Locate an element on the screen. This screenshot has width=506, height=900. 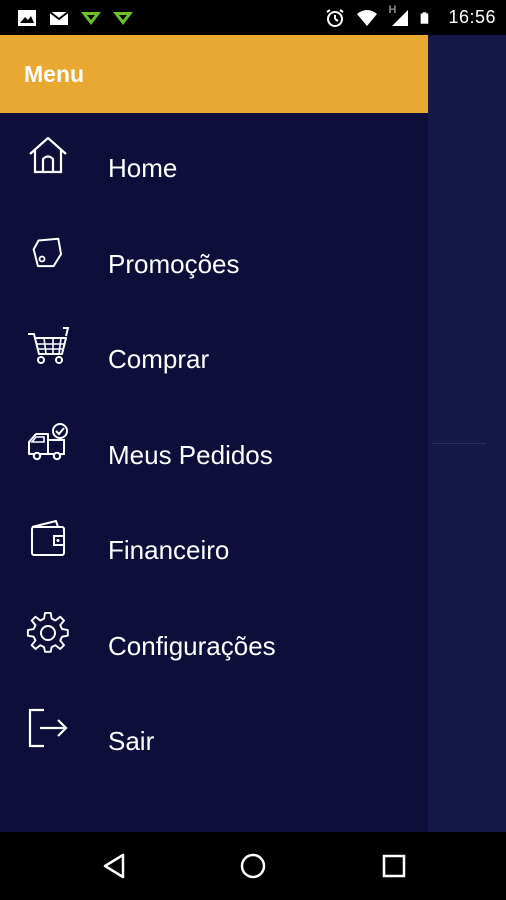
tag-icon is located at coordinates (47, 252).